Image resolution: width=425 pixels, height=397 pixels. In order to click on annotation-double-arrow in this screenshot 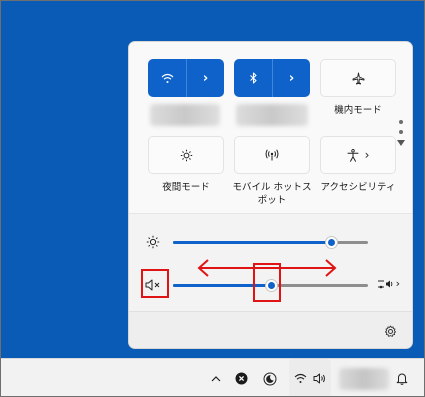, I will do `click(267, 268)`.